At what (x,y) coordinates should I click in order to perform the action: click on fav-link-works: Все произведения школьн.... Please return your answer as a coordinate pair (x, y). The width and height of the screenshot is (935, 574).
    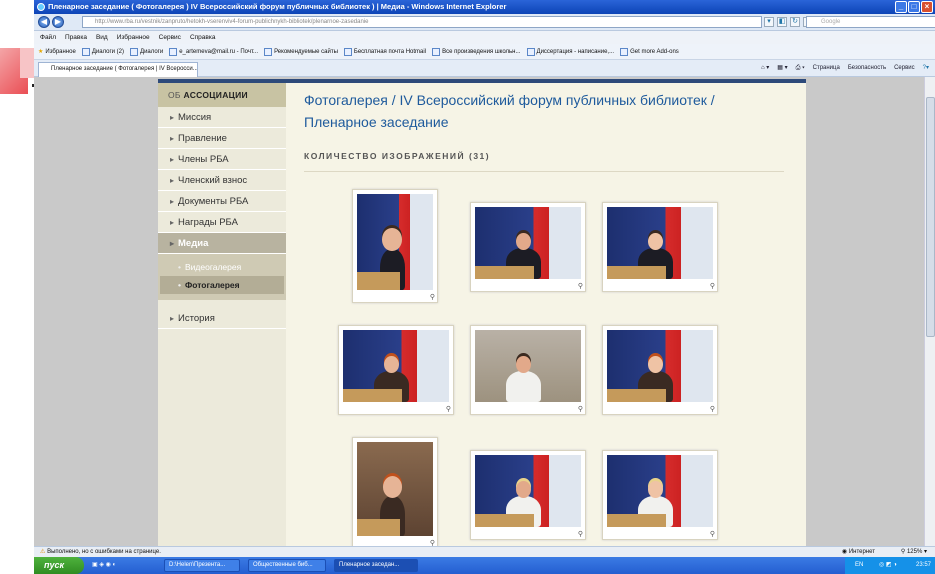
    Looking at the image, I should click on (476, 51).